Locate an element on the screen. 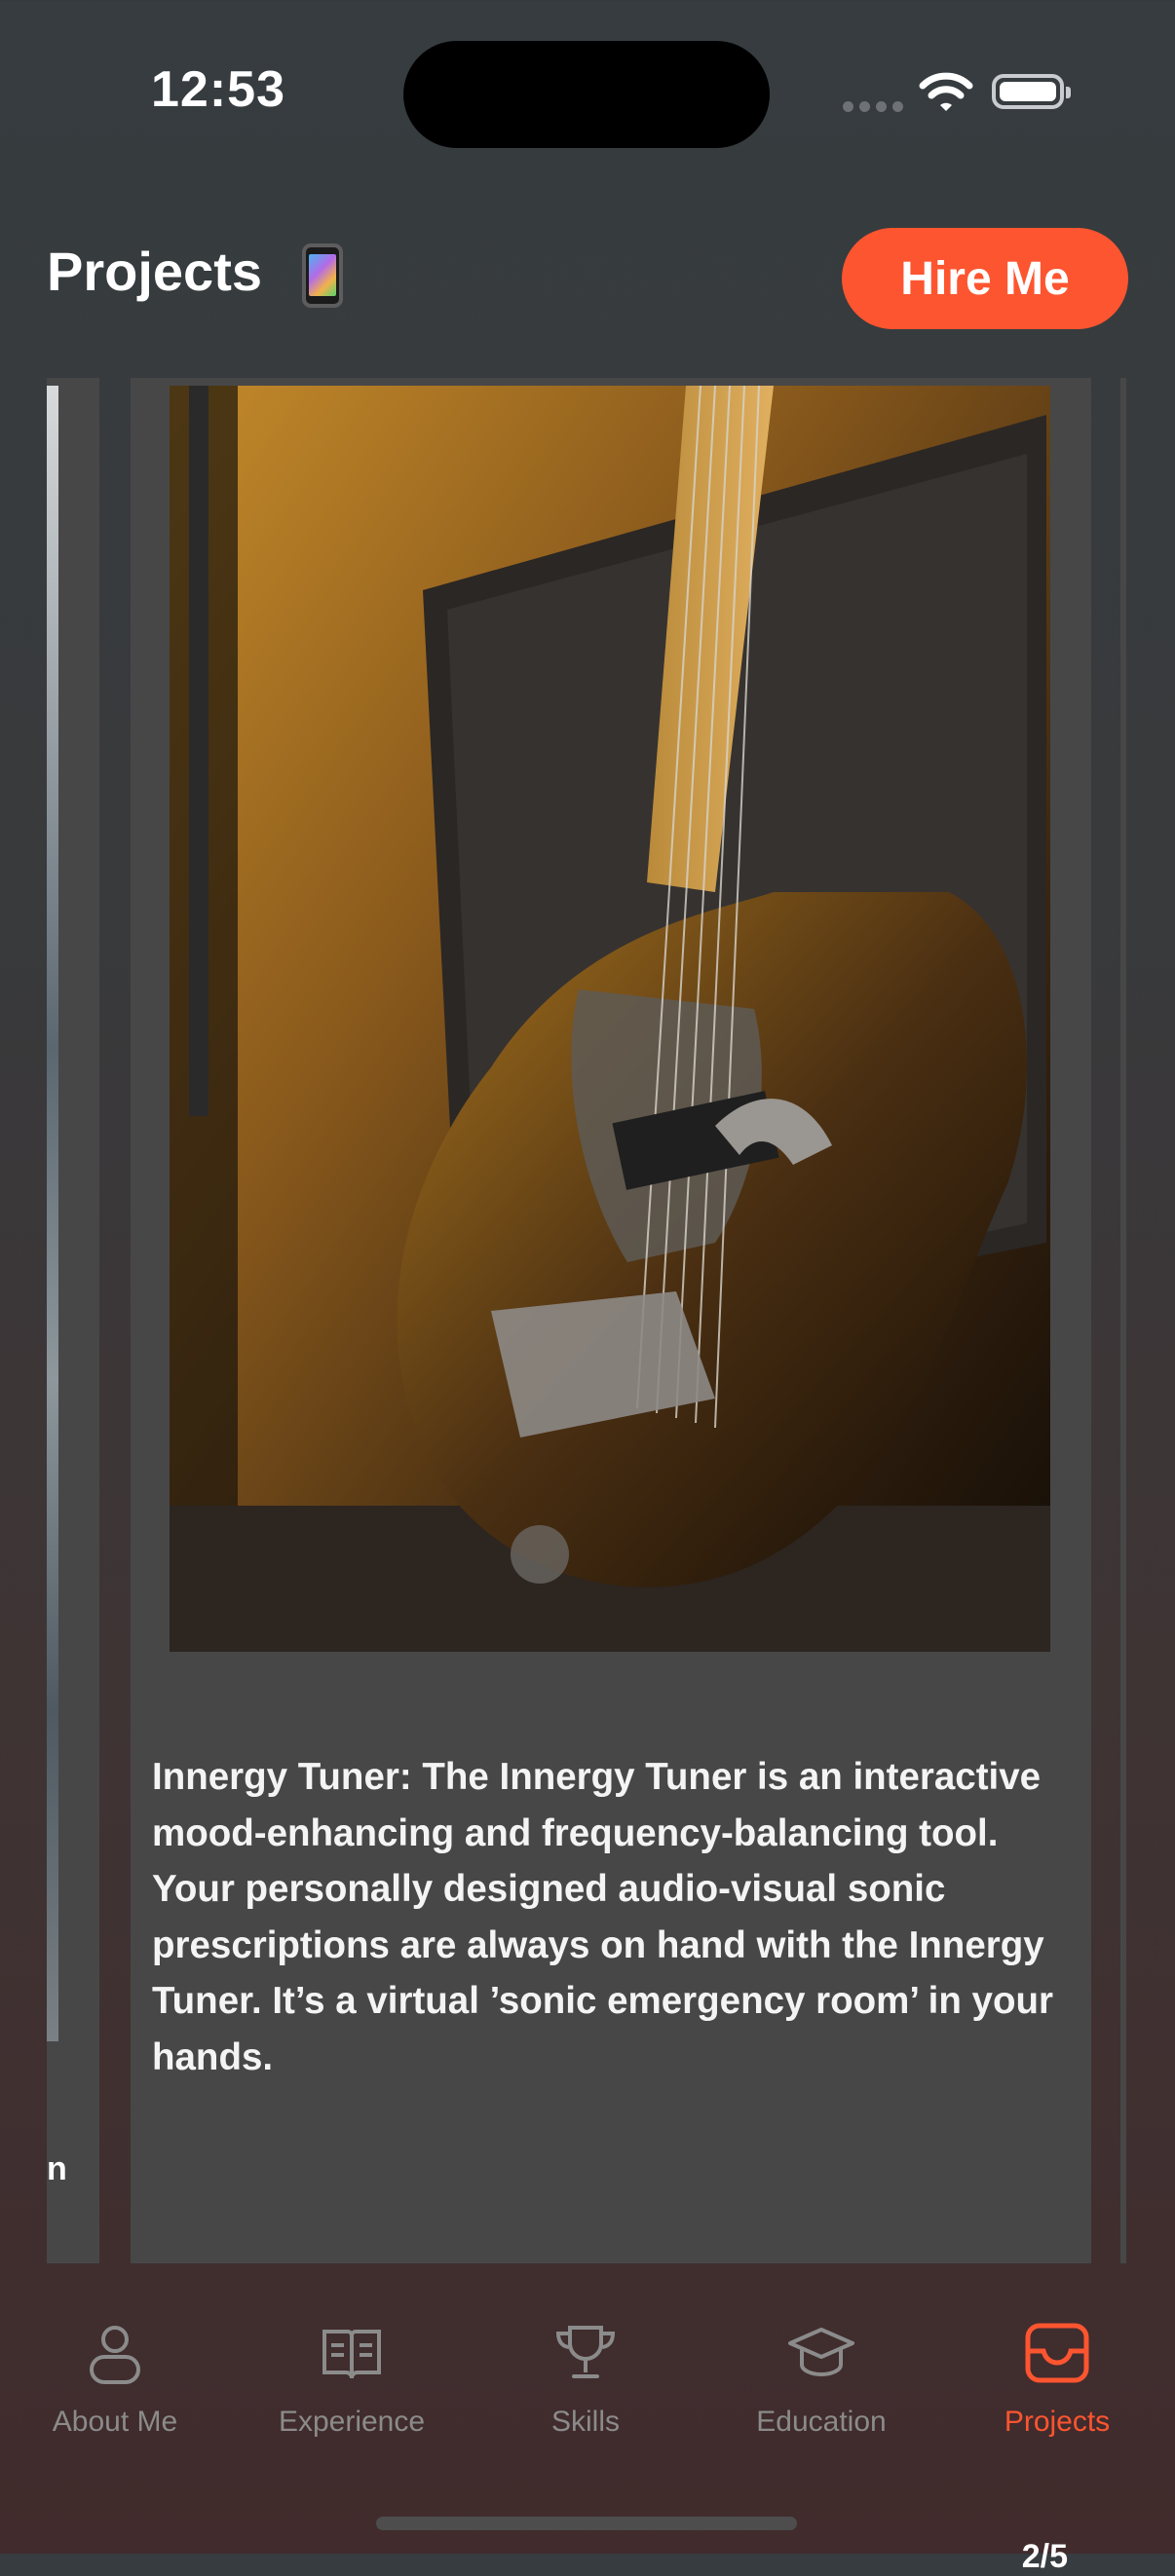 Image resolution: width=1175 pixels, height=2576 pixels. mobile-phone-emoji-icon is located at coordinates (322, 275).